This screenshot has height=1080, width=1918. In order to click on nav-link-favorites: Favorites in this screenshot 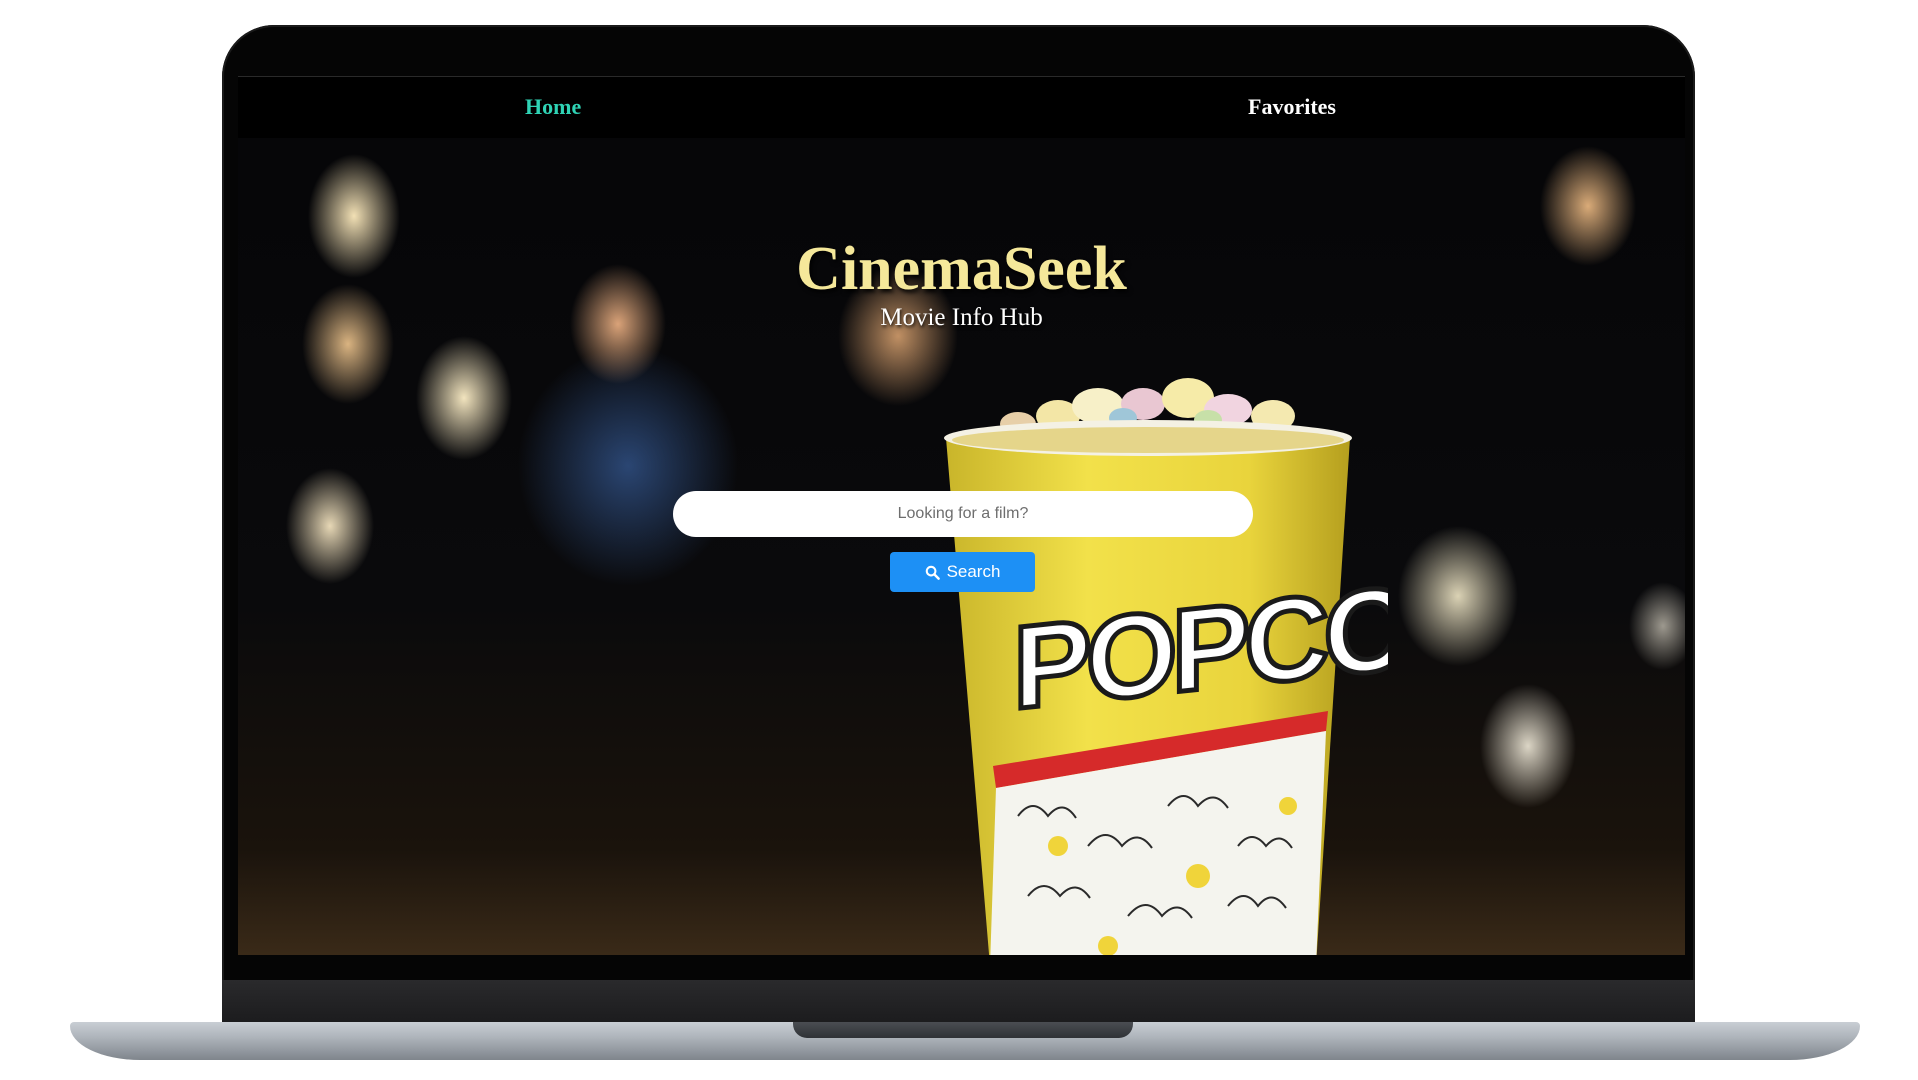, I will do `click(1292, 107)`.